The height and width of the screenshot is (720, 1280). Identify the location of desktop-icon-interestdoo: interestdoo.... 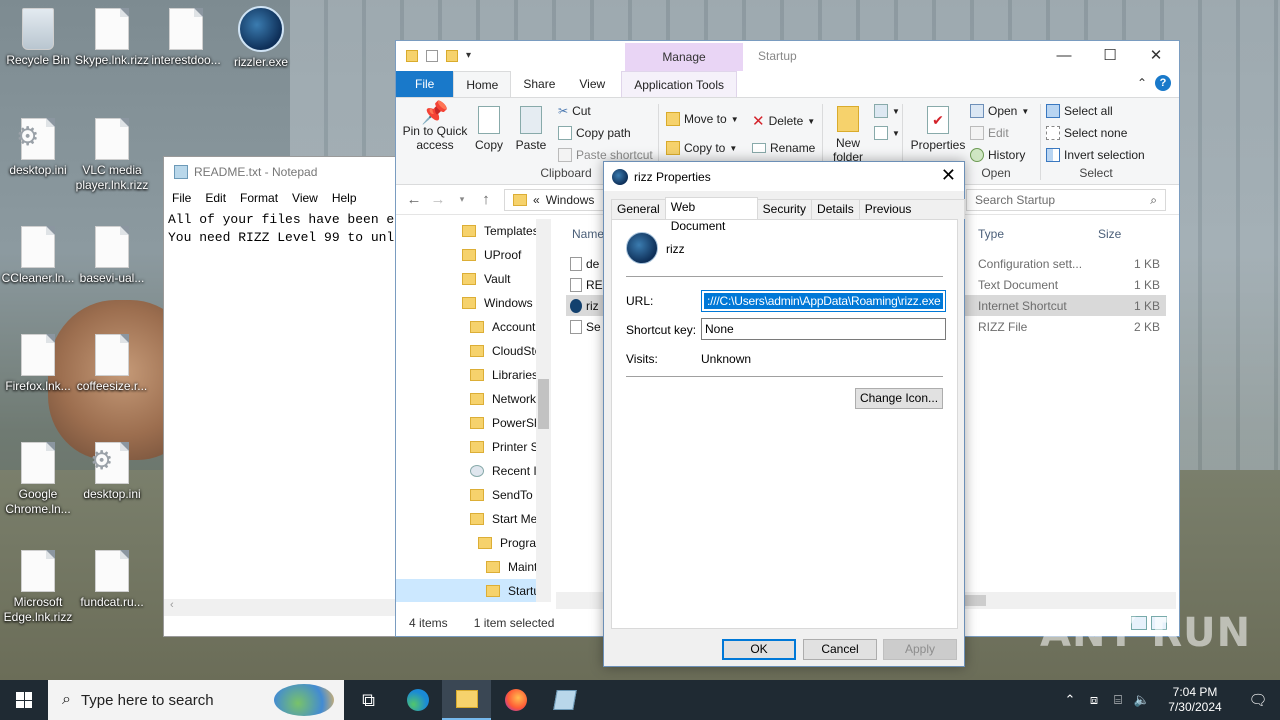
(186, 38).